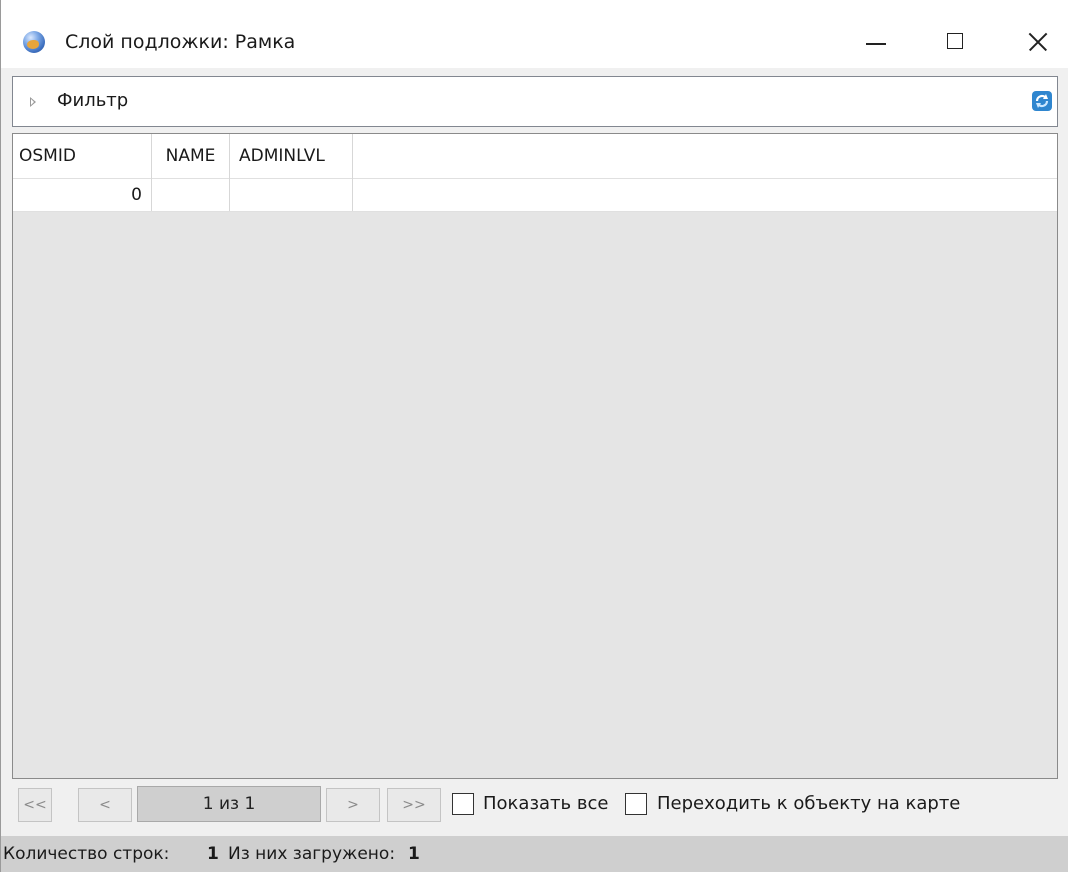  Describe the element at coordinates (82, 156) in the screenshot. I see `column-header-osmid: OSMID` at that location.